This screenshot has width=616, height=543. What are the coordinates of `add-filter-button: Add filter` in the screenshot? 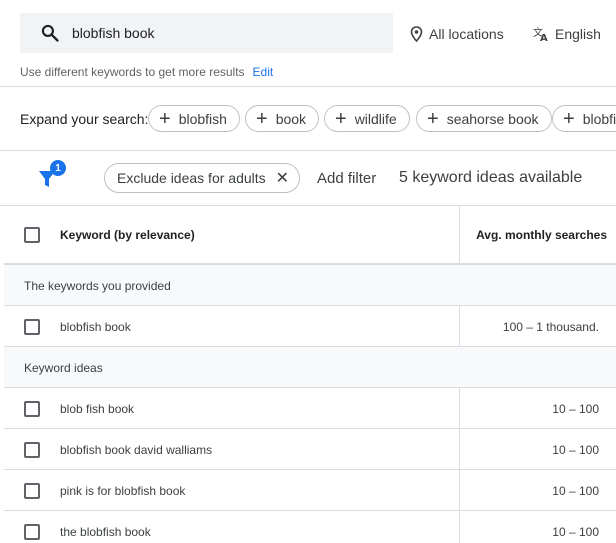 It's located at (346, 178).